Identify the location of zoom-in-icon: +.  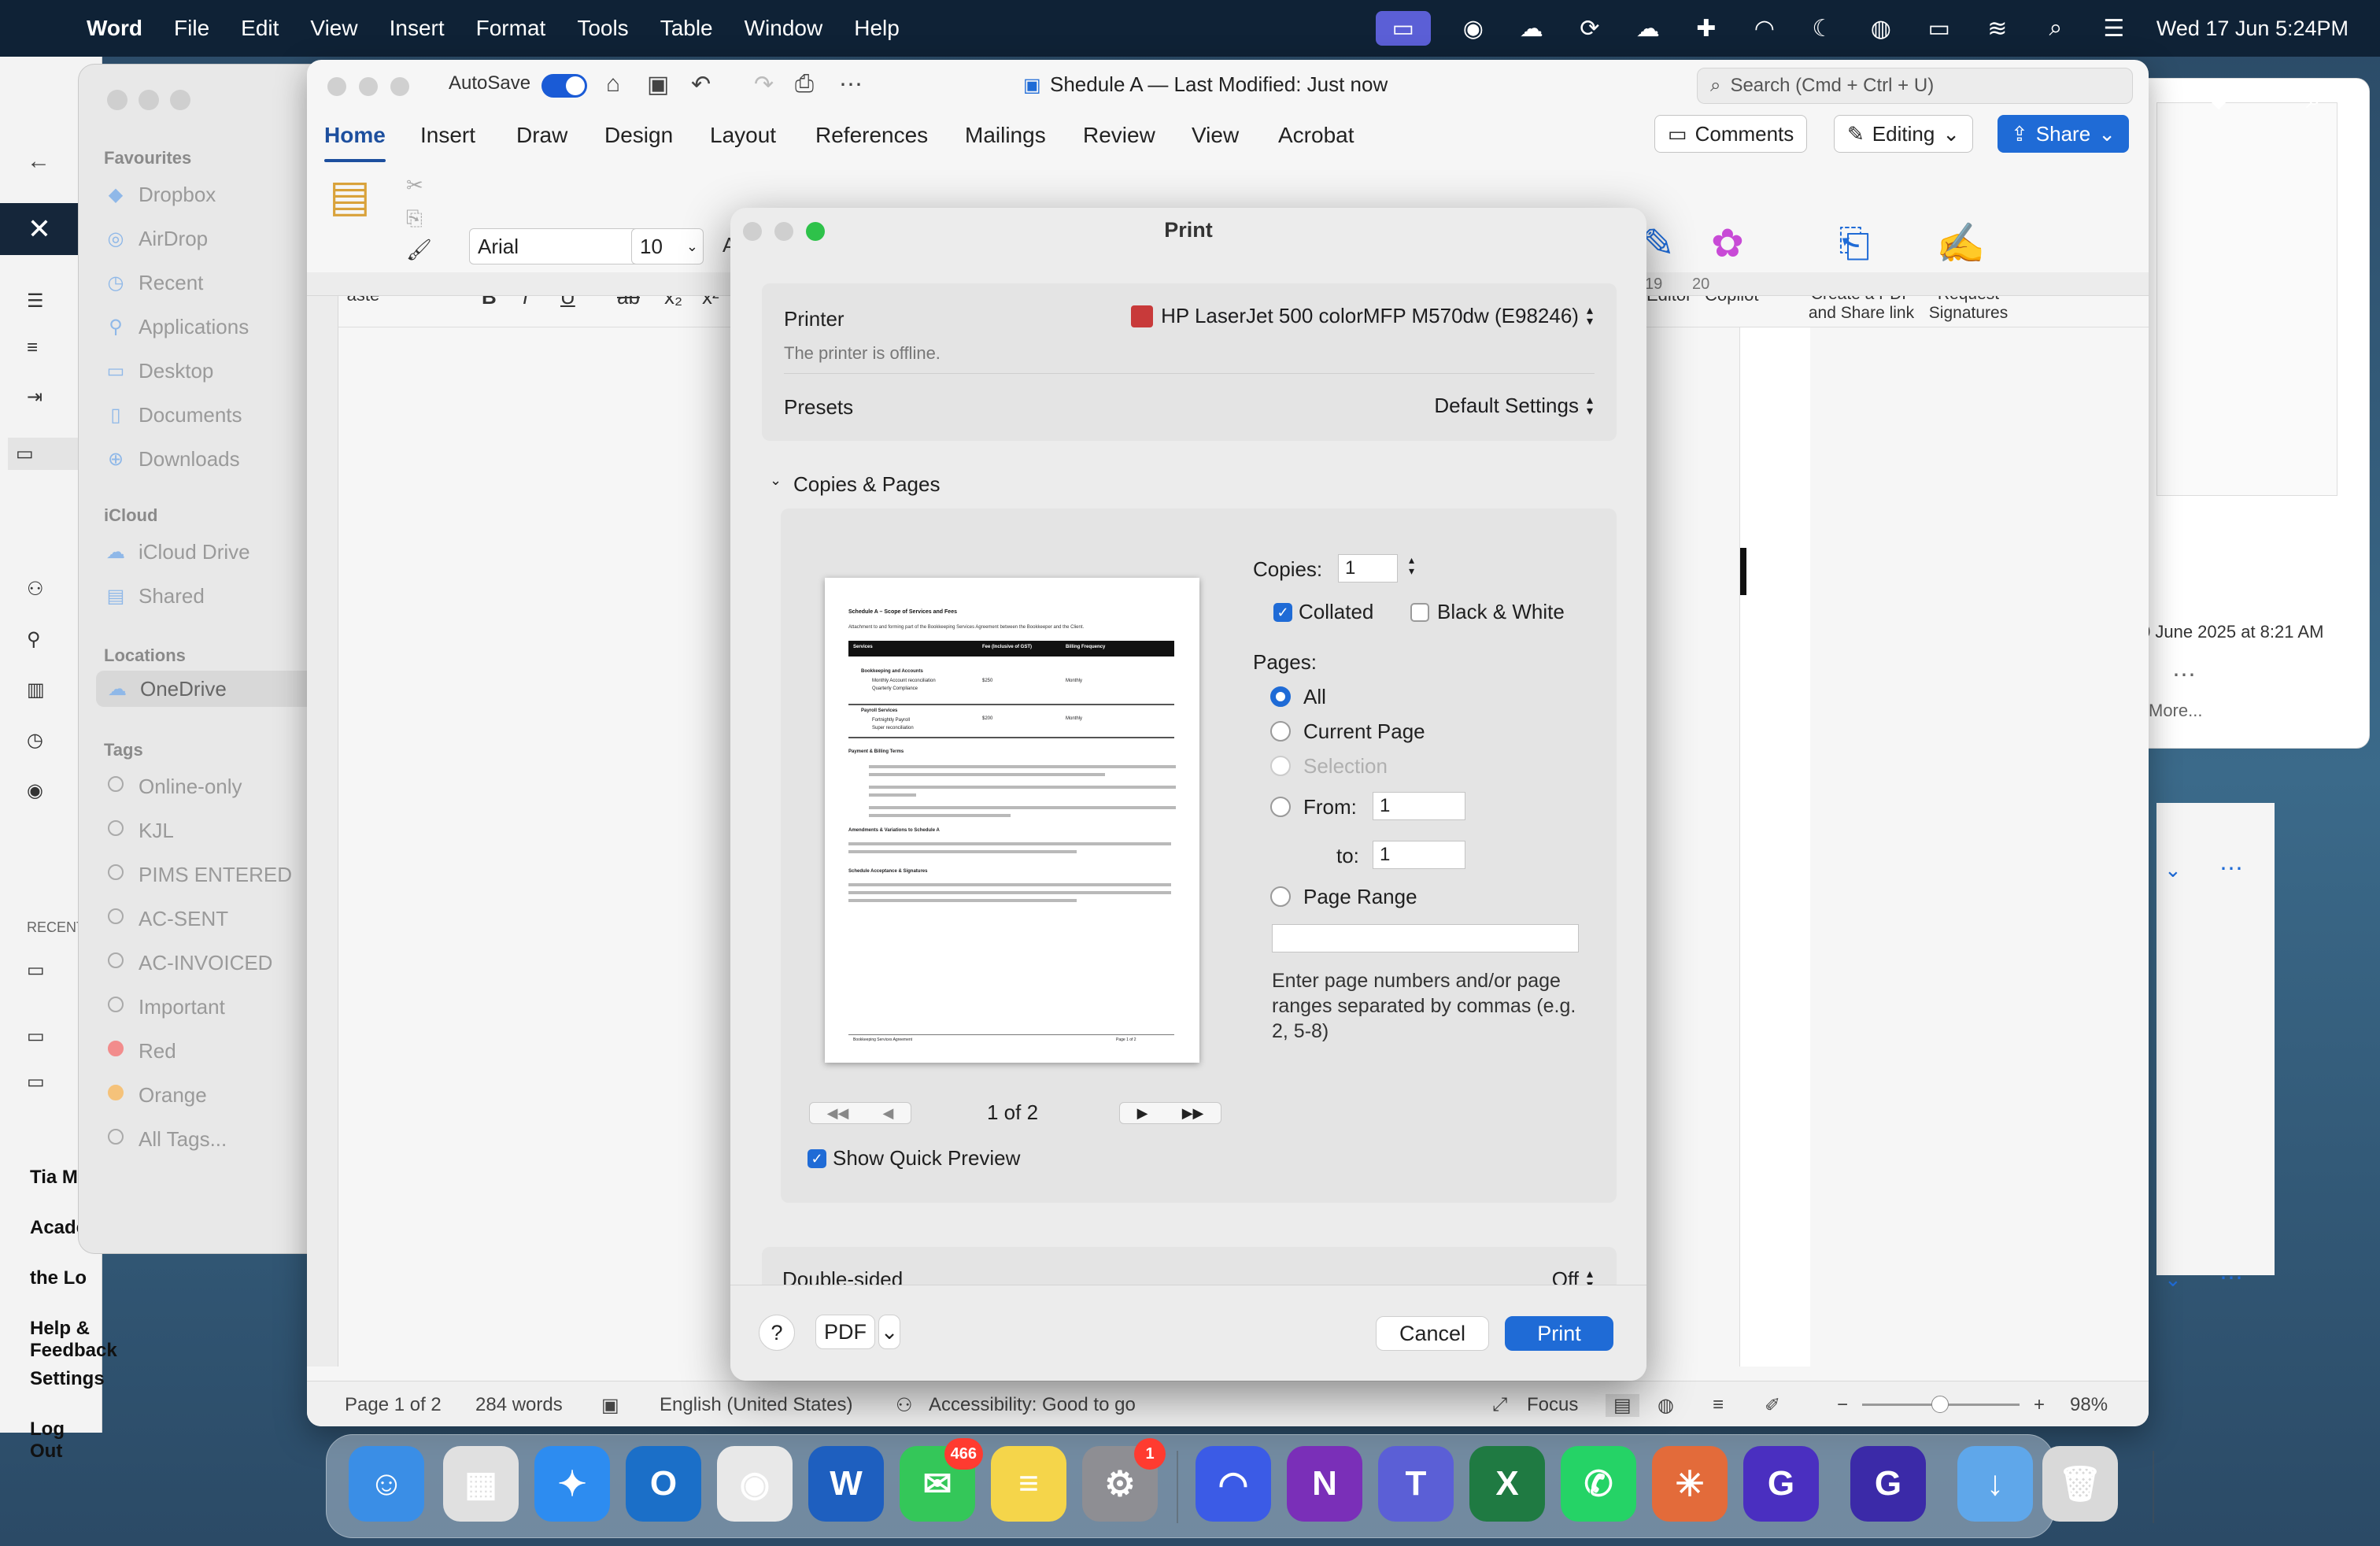
(2039, 1405).